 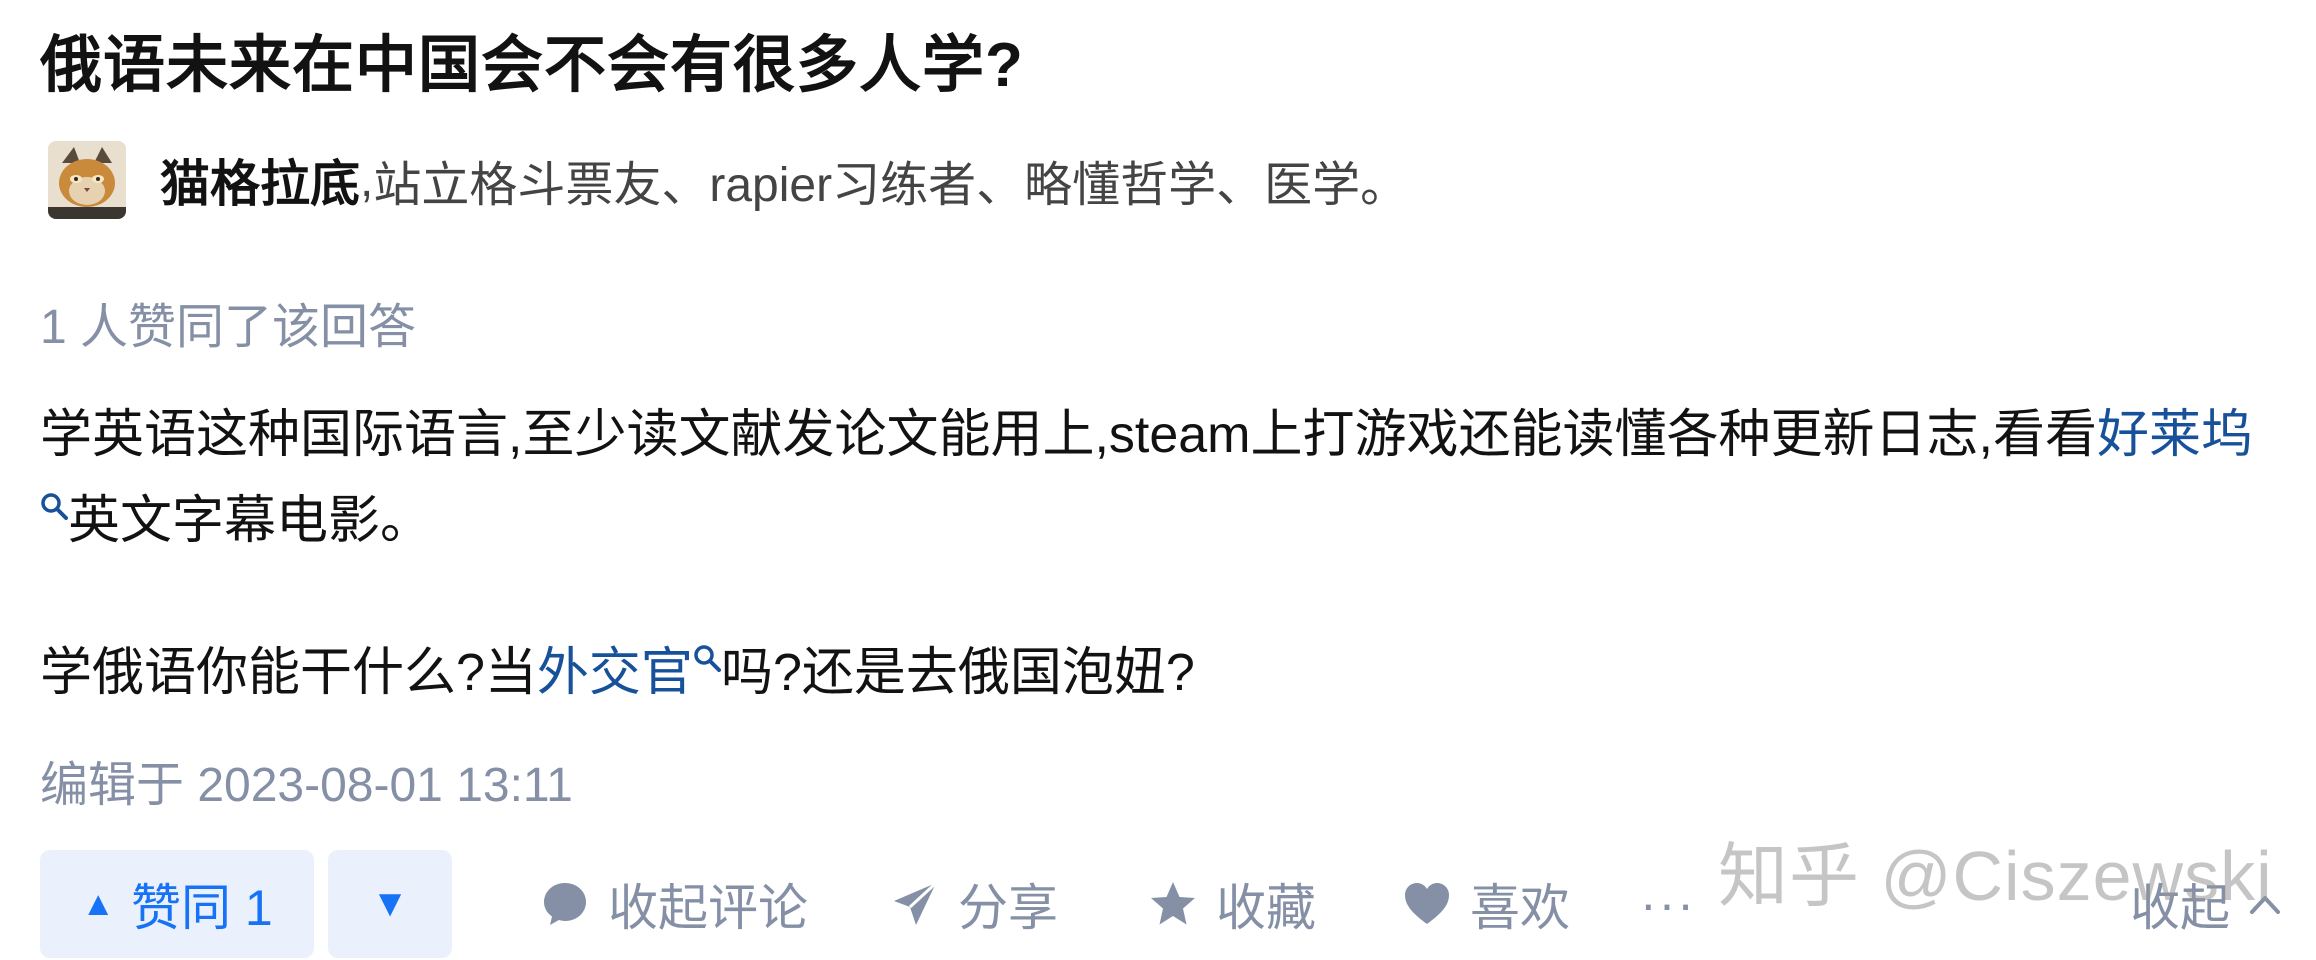 What do you see at coordinates (957, 673) in the screenshot?
I see `paragraph-text: 吗?还是去俄国泡妞?` at bounding box center [957, 673].